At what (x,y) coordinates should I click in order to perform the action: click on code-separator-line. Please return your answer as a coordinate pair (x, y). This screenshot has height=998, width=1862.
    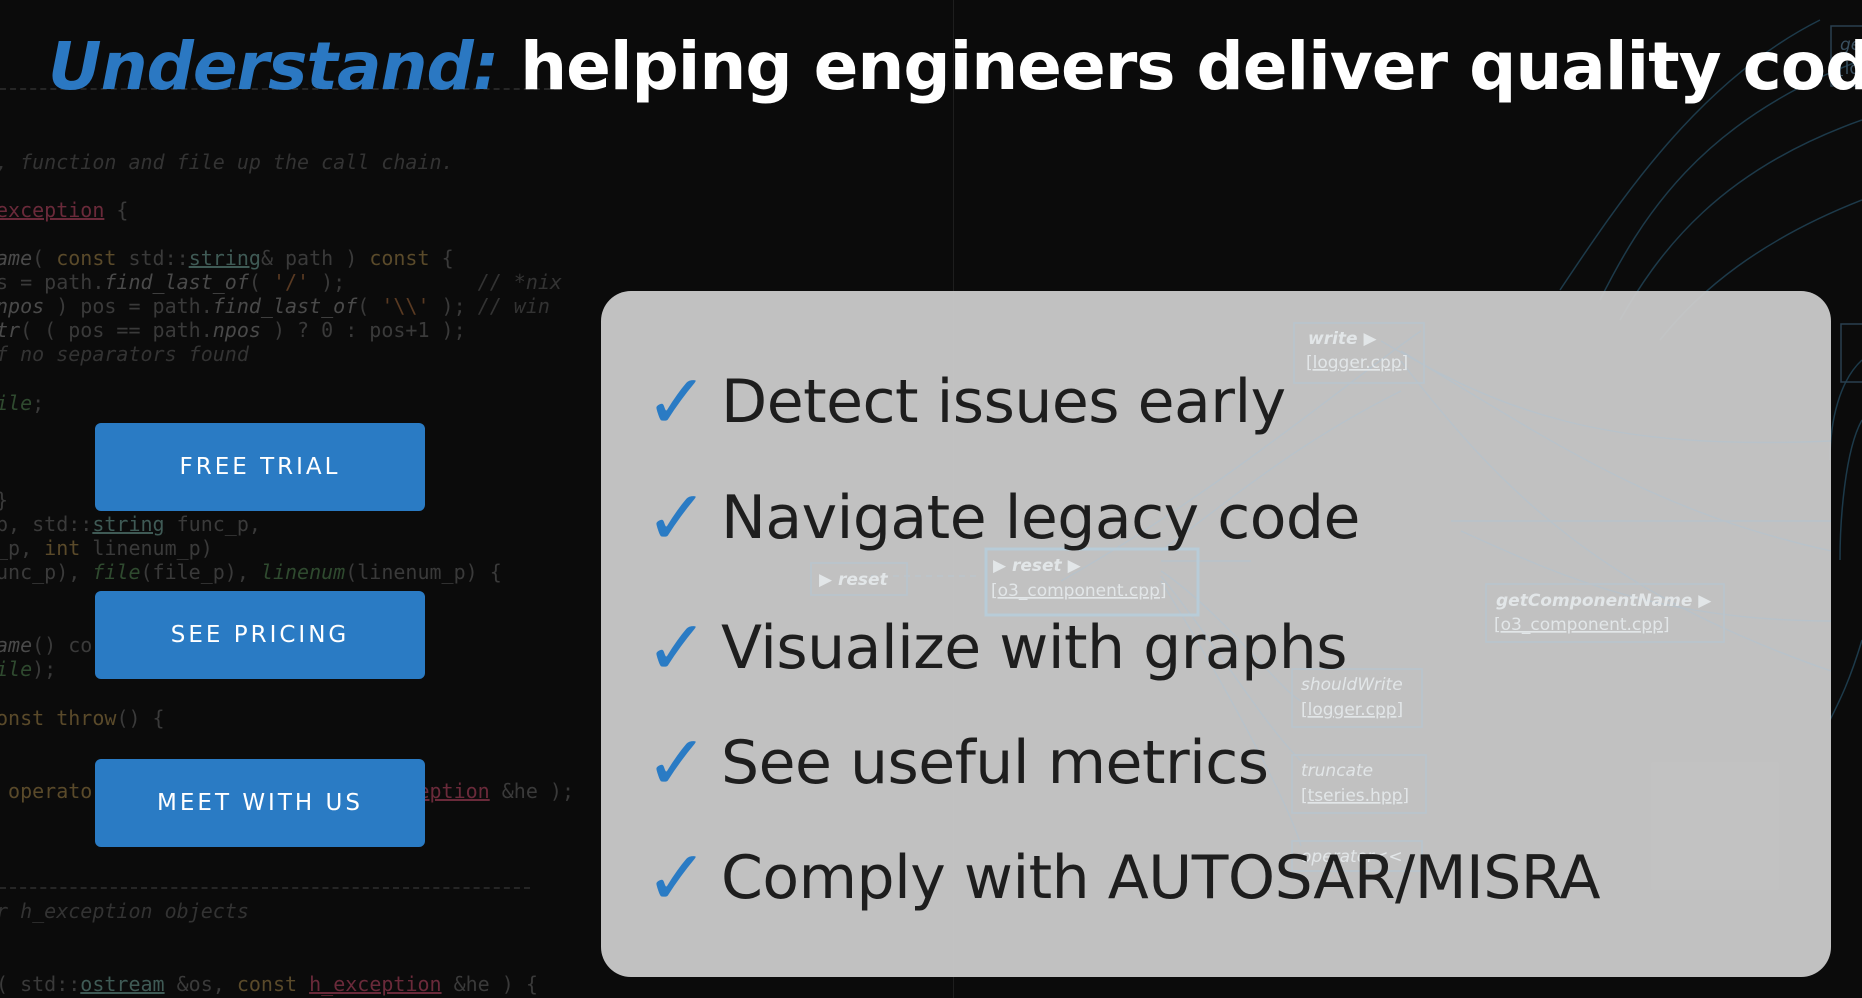
    Looking at the image, I should click on (265, 888).